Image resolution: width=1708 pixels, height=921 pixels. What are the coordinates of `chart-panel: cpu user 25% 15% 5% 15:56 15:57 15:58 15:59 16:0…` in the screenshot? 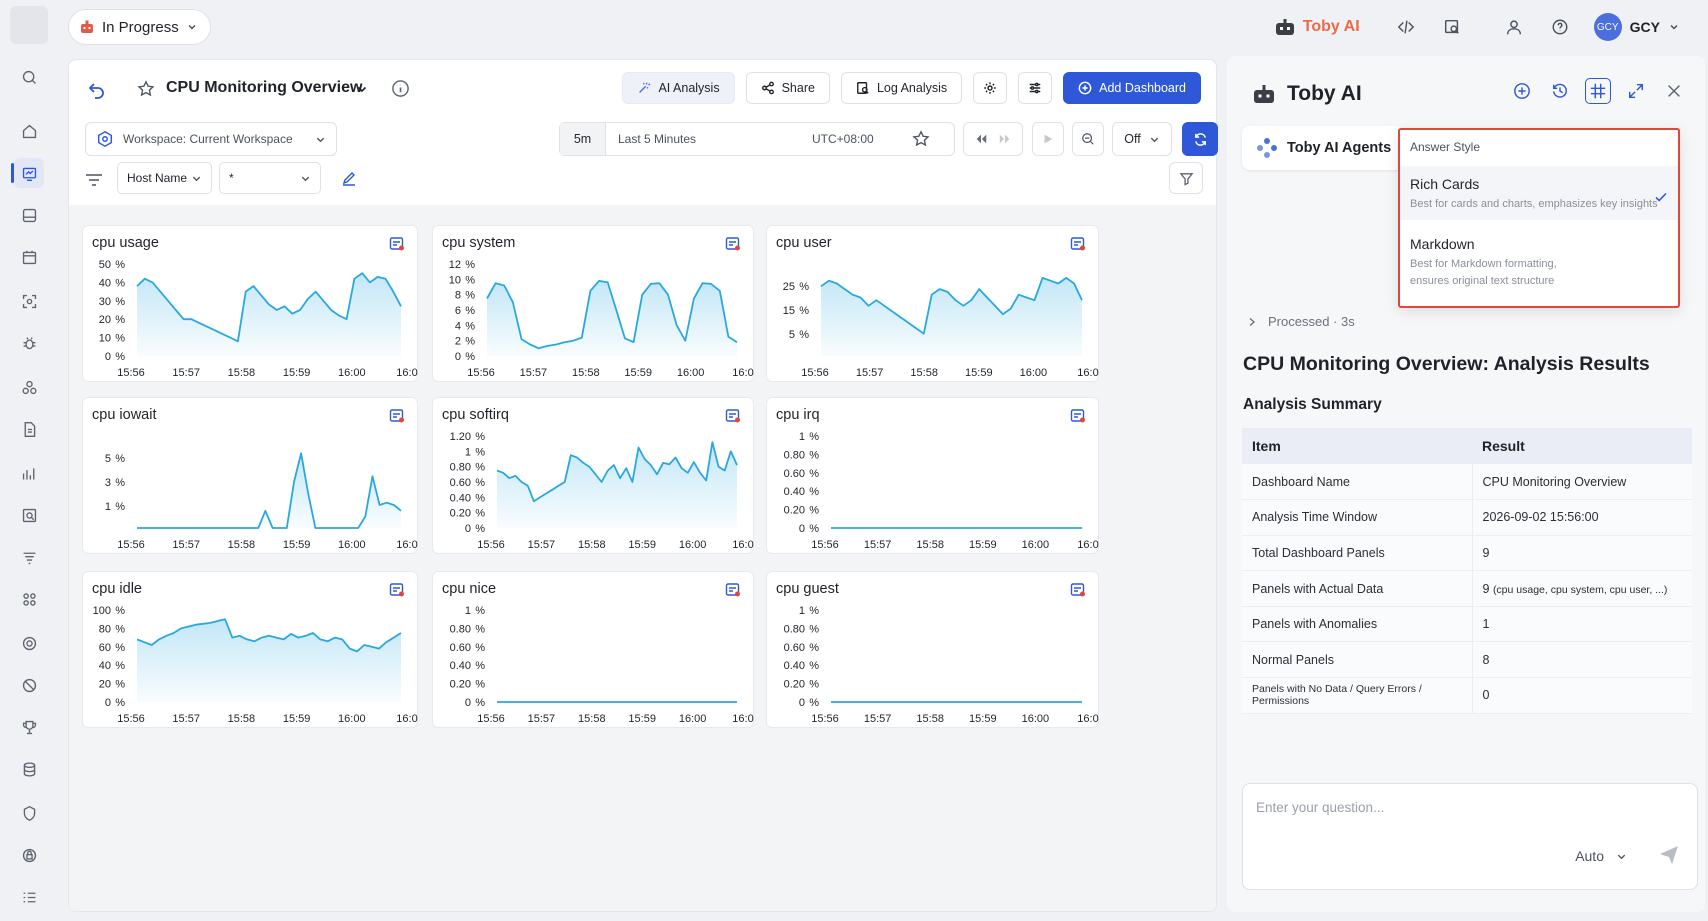 It's located at (932, 303).